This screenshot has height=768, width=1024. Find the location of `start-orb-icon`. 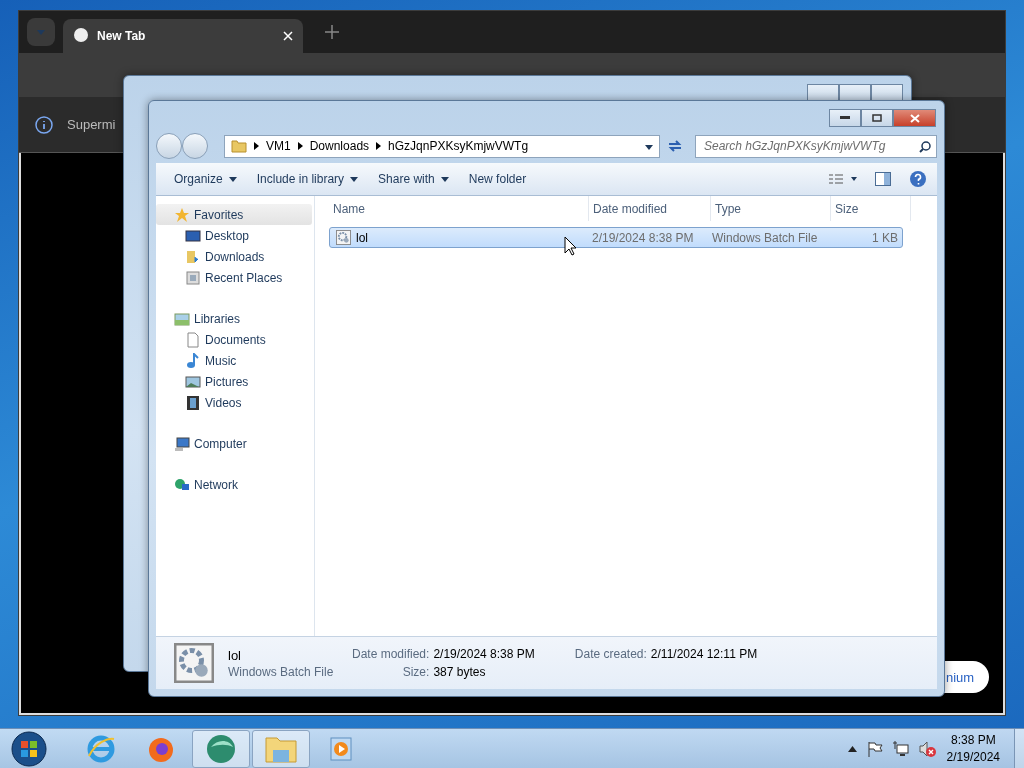

start-orb-icon is located at coordinates (29, 748).